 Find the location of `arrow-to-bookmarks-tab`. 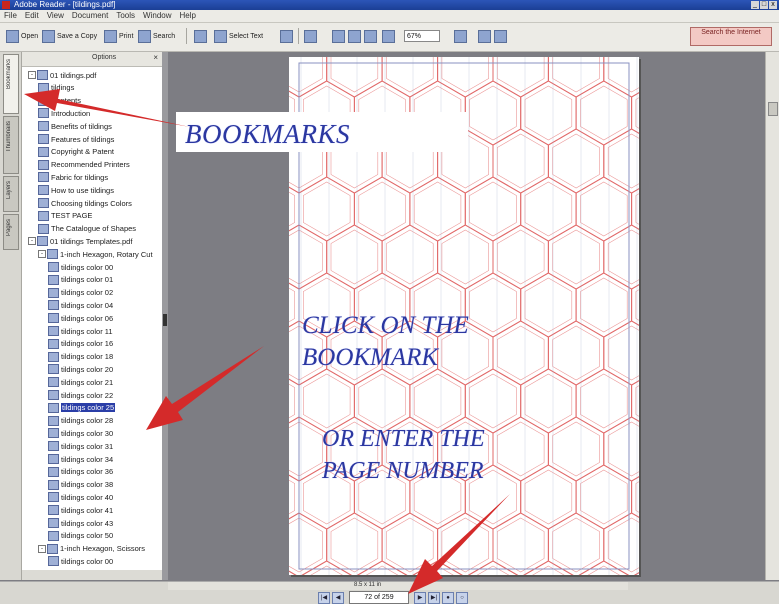

arrow-to-bookmarks-tab is located at coordinates (107, 108).